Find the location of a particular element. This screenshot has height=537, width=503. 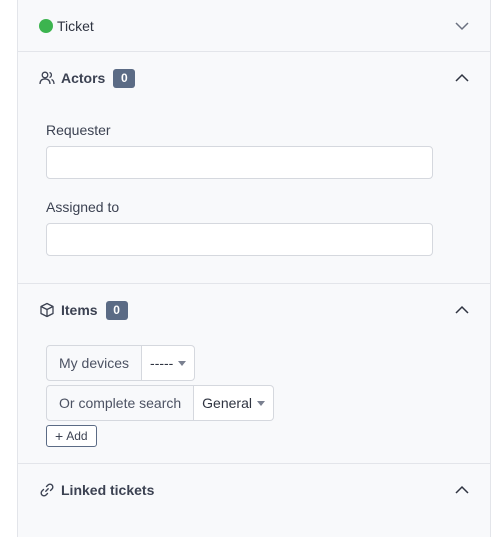

actors-count-badge: 0 is located at coordinates (124, 78).